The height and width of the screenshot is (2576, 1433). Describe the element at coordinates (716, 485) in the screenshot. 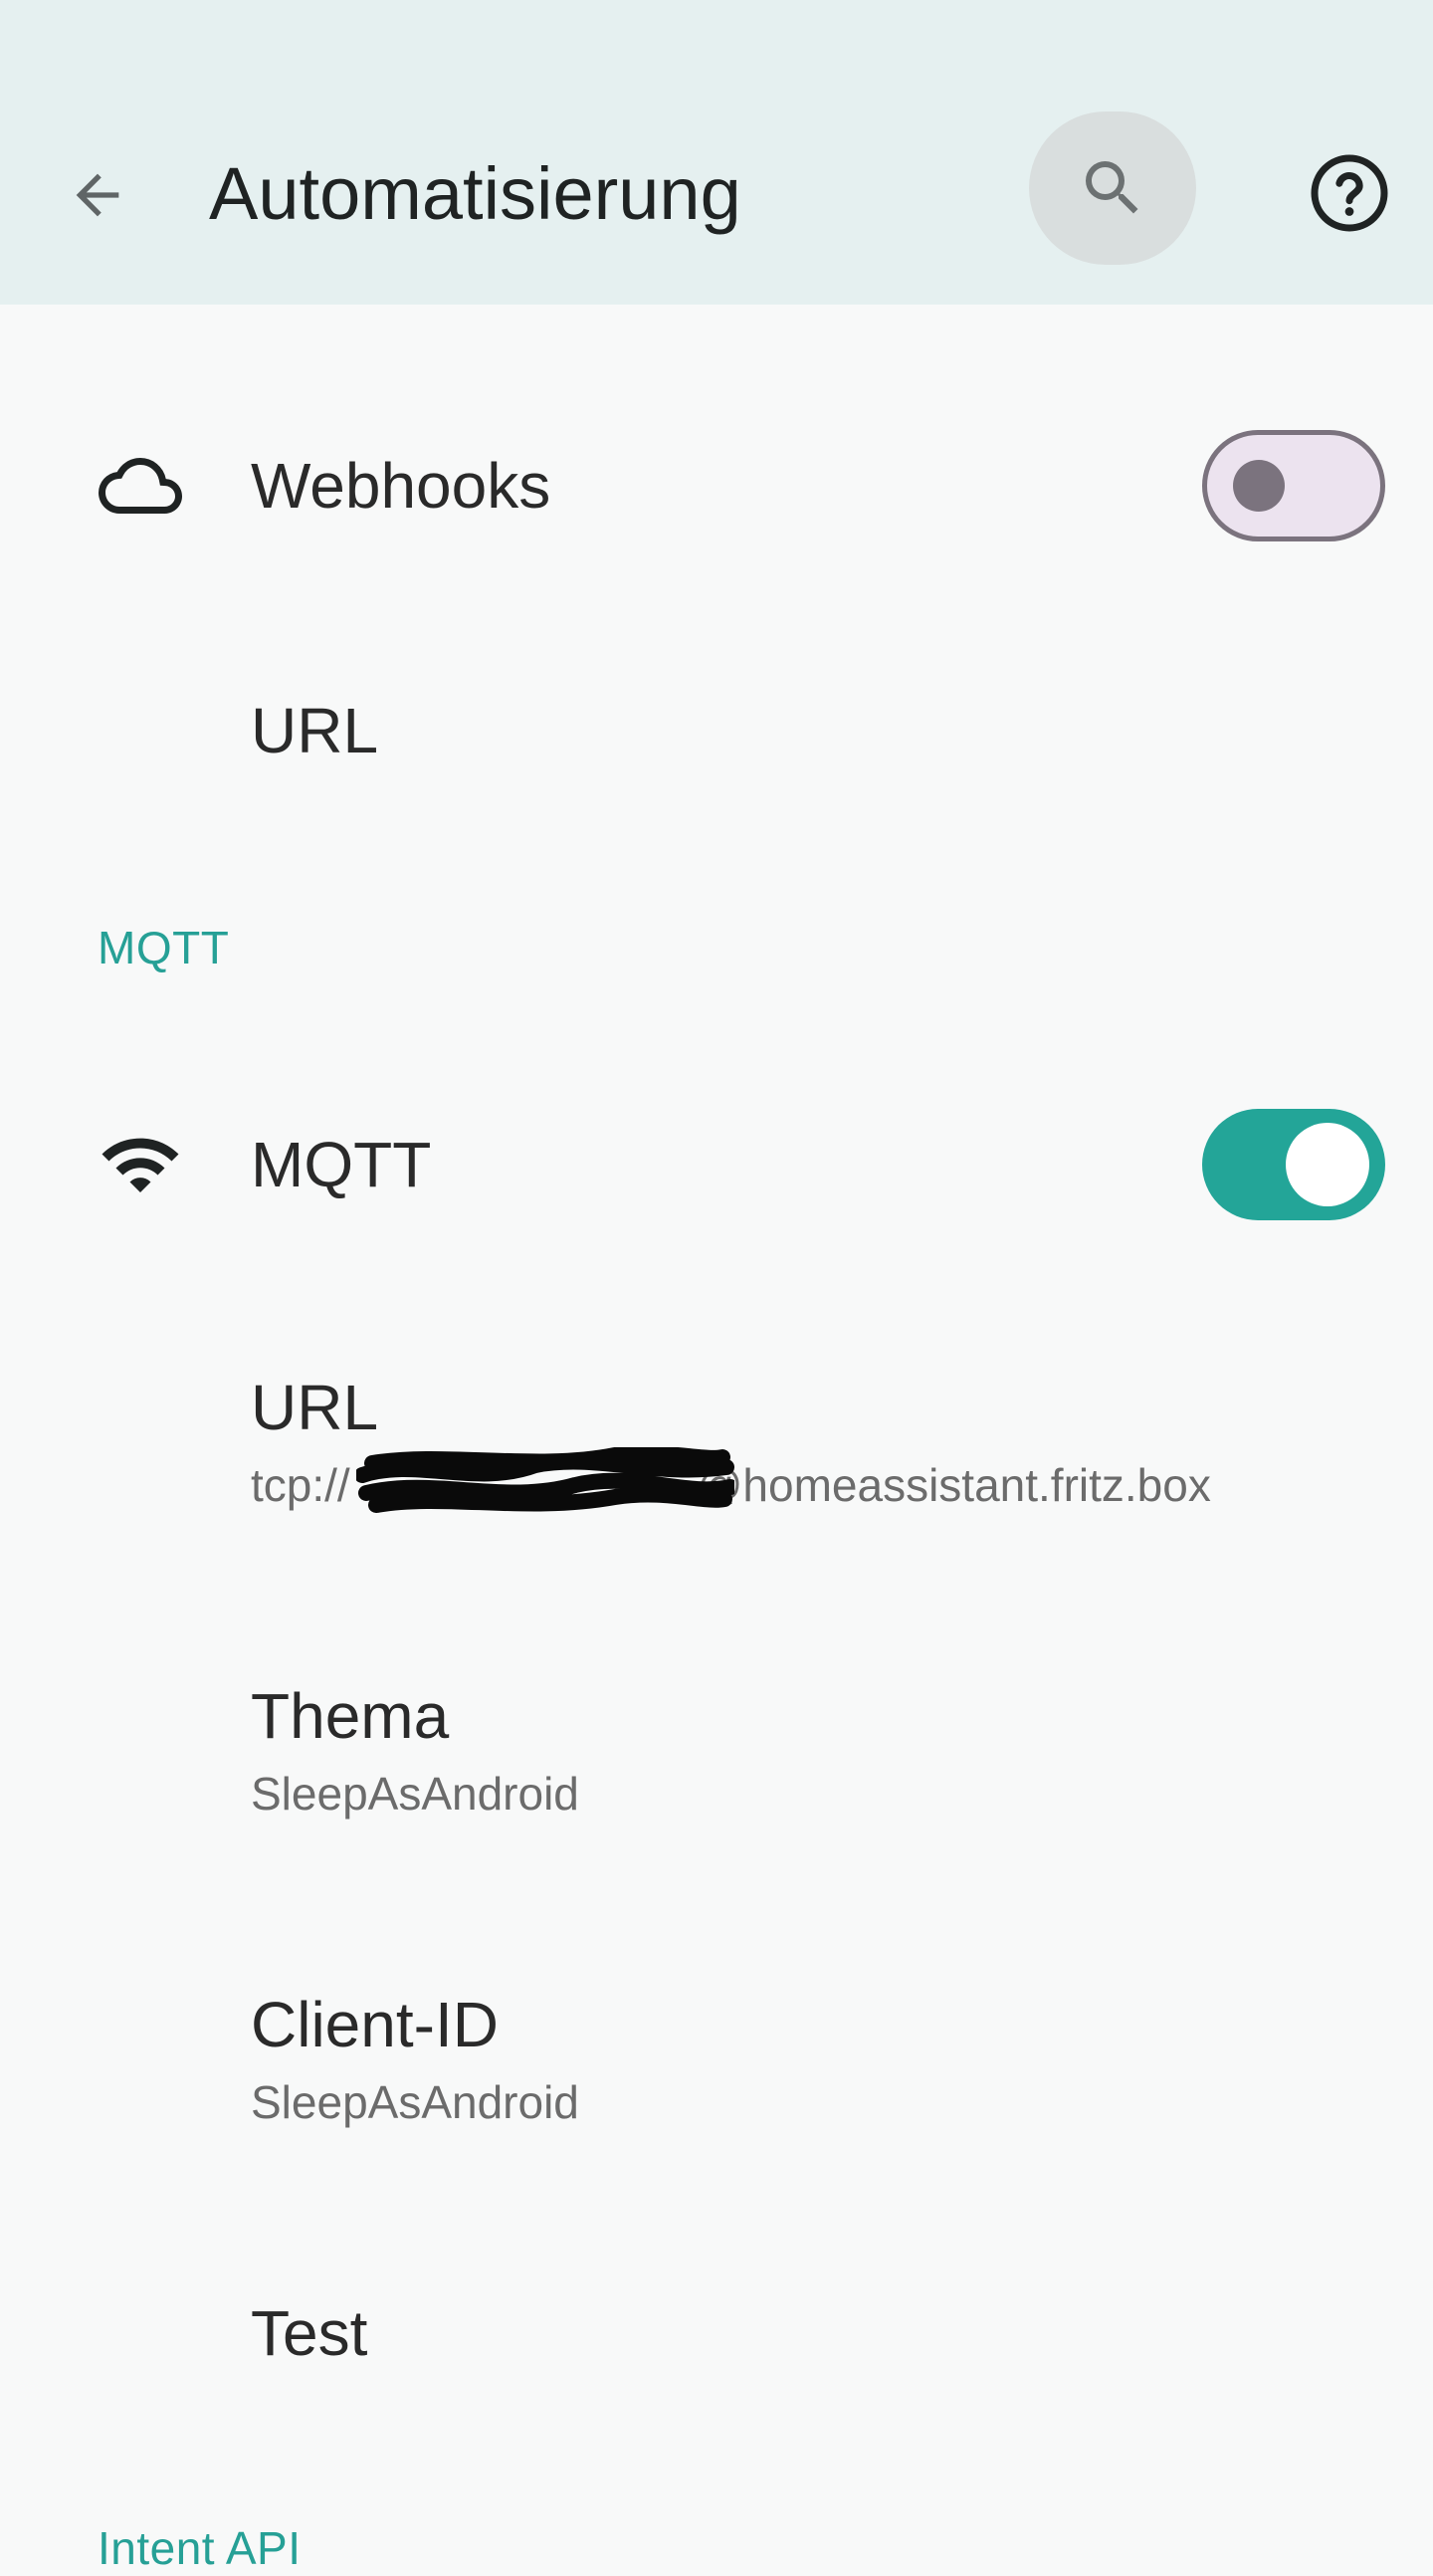

I see `webhooks-toggle-row: Webhooks` at that location.